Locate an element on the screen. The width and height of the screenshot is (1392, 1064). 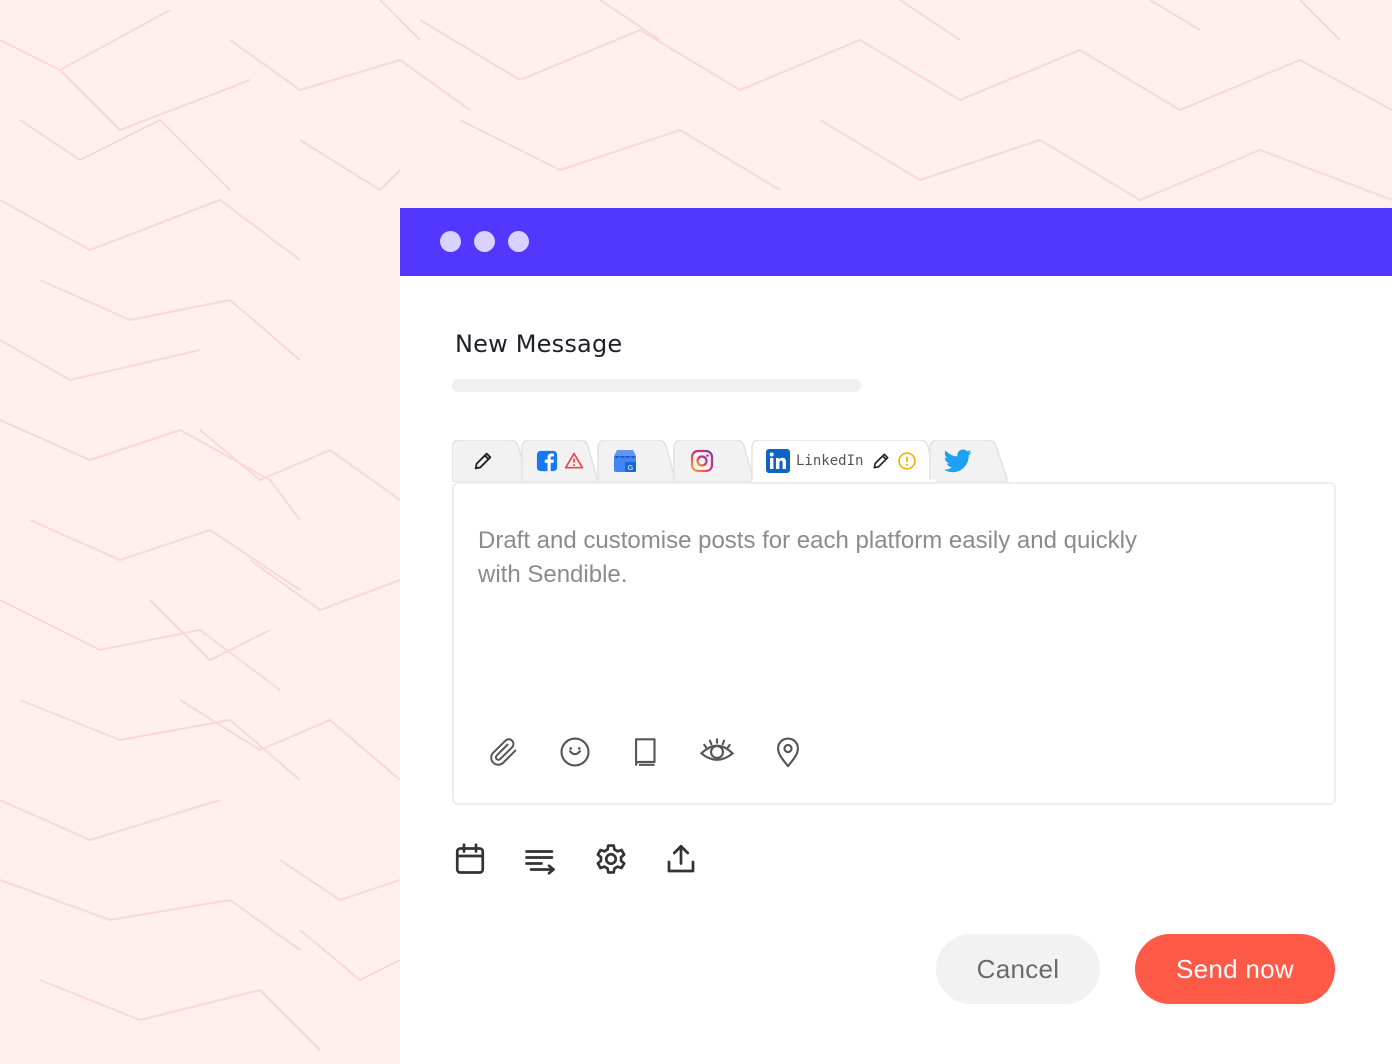
queue-icon is located at coordinates (540, 859).